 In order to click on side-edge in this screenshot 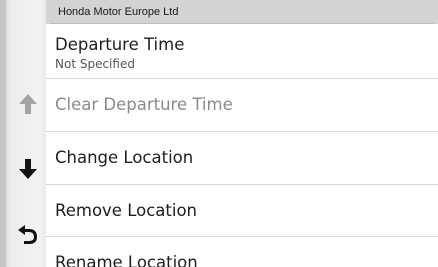, I will do `click(3, 133)`.